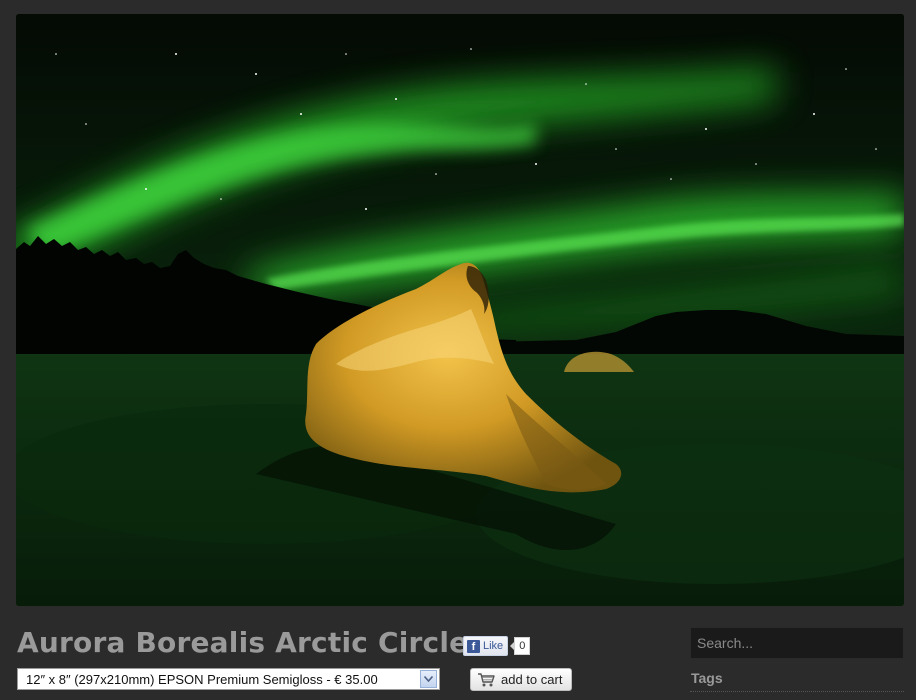 This screenshot has width=916, height=700. What do you see at coordinates (707, 678) in the screenshot?
I see `tags-heading: Tags` at bounding box center [707, 678].